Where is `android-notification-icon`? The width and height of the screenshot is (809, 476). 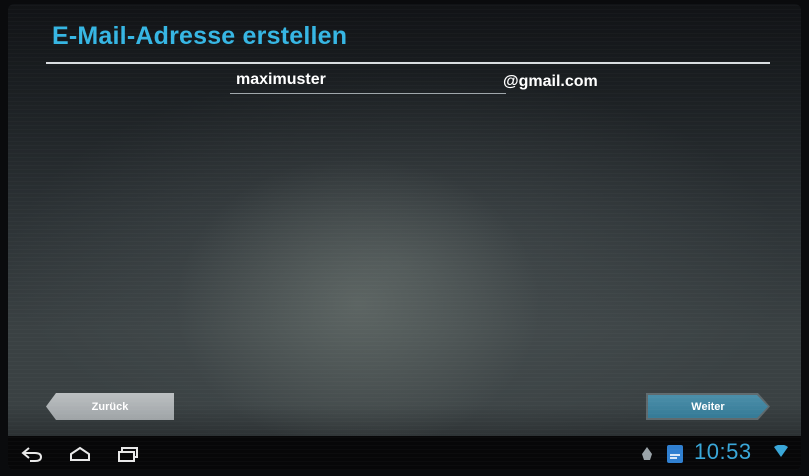
android-notification-icon is located at coordinates (647, 453).